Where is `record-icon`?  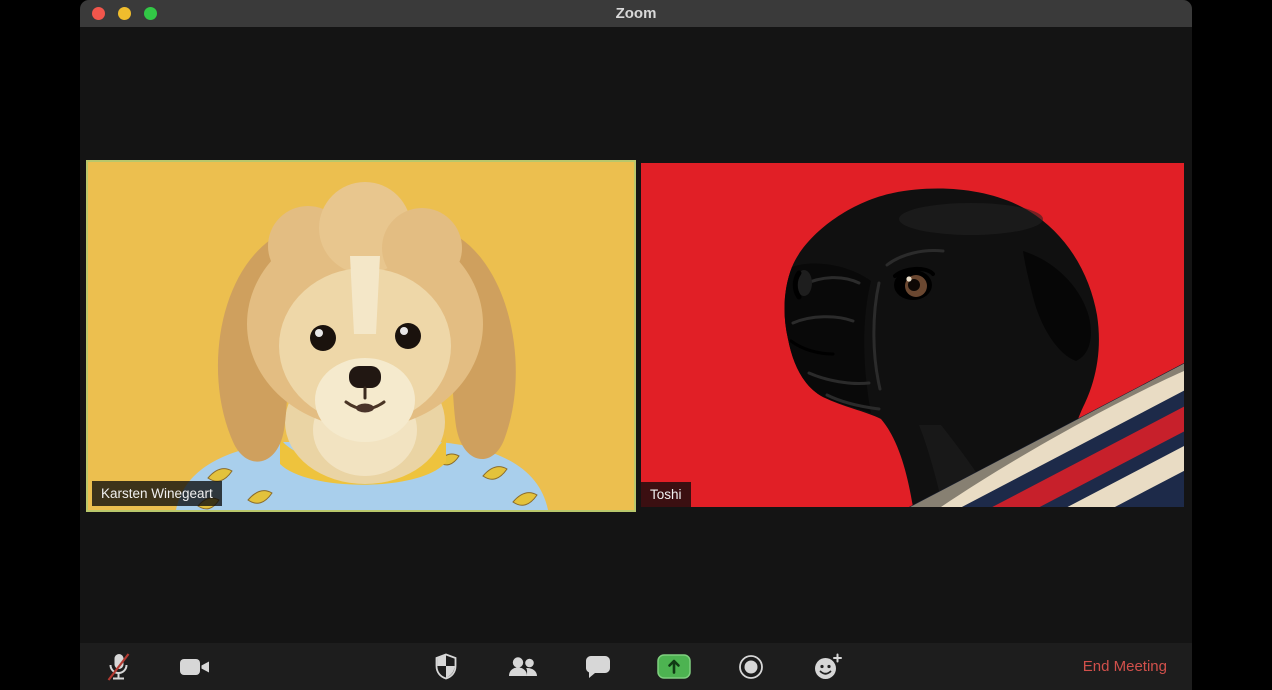
record-icon is located at coordinates (751, 666).